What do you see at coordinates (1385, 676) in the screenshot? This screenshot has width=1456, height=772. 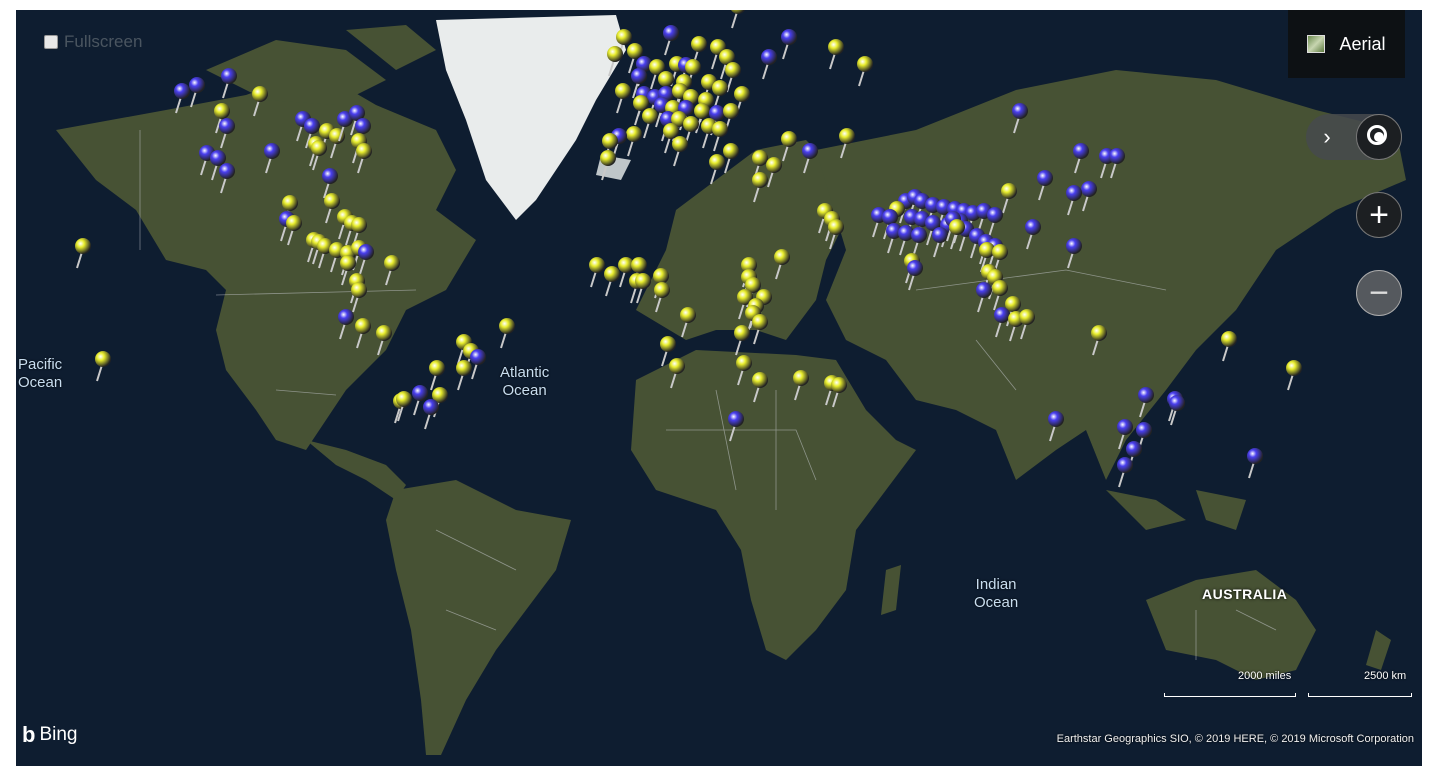 I see `scale-km-label: 2500 km` at bounding box center [1385, 676].